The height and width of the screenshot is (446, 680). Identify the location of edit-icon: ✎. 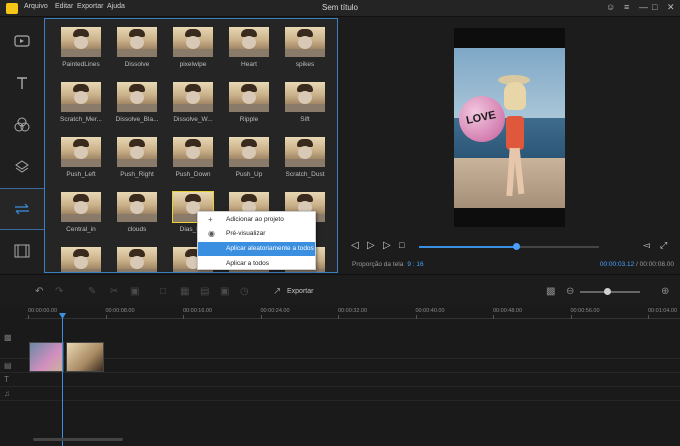
(92, 291).